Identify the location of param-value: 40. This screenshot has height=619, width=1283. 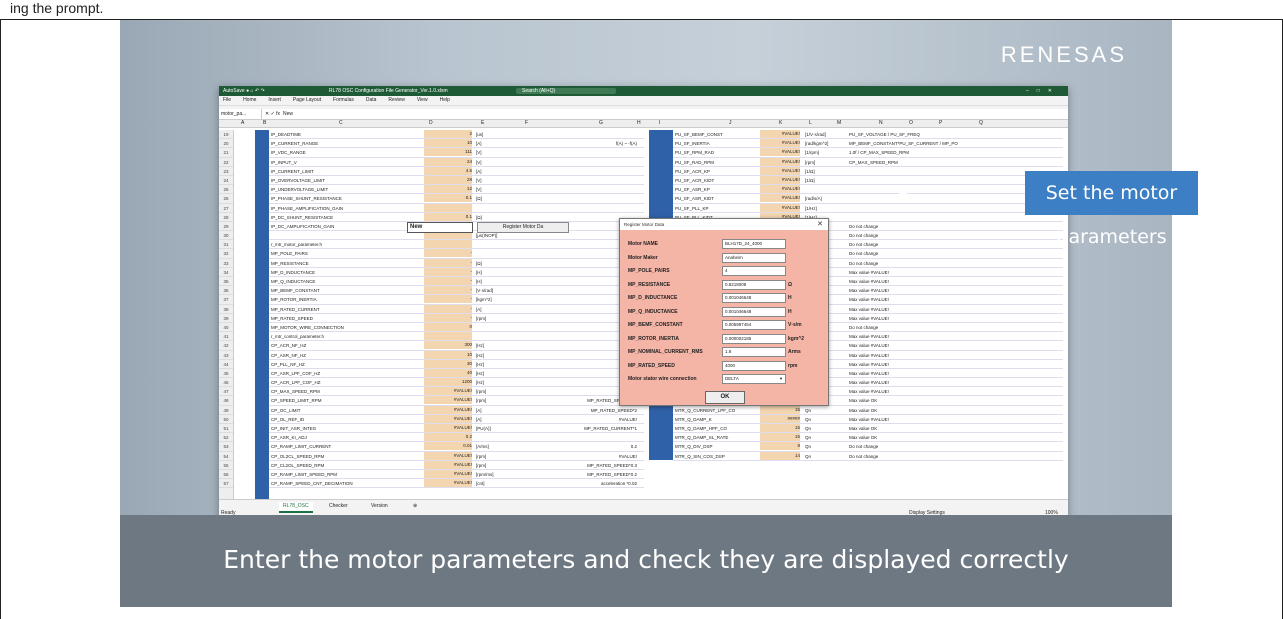
(448, 372).